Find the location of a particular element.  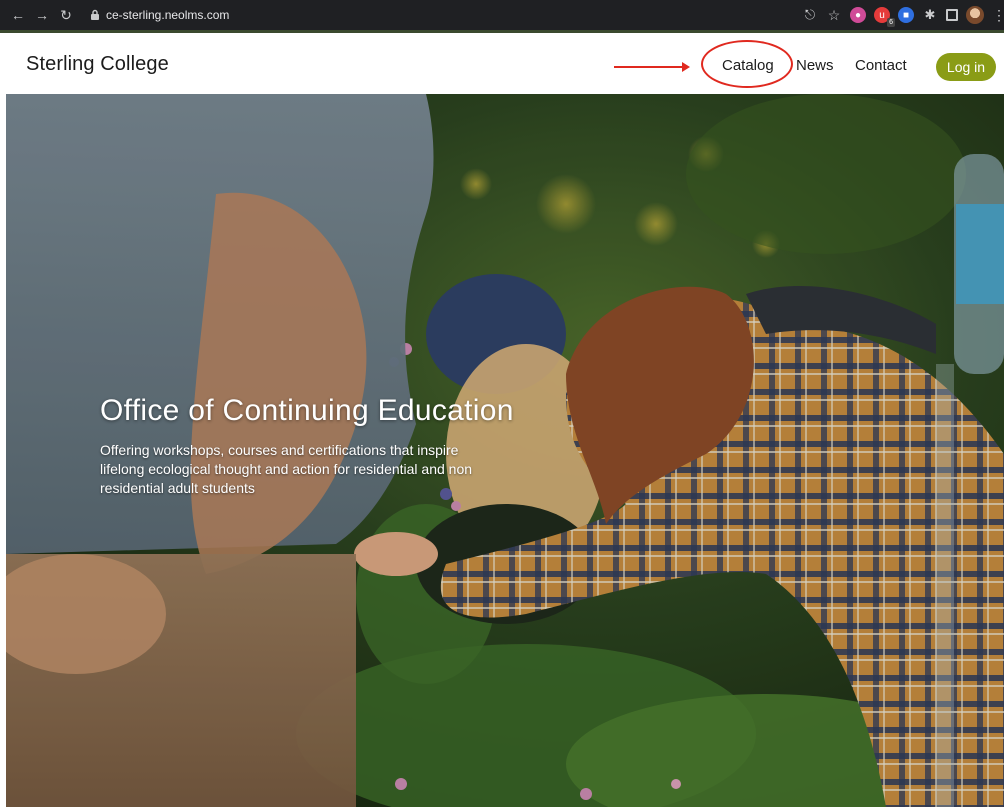

profile-avatar is located at coordinates (975, 15).